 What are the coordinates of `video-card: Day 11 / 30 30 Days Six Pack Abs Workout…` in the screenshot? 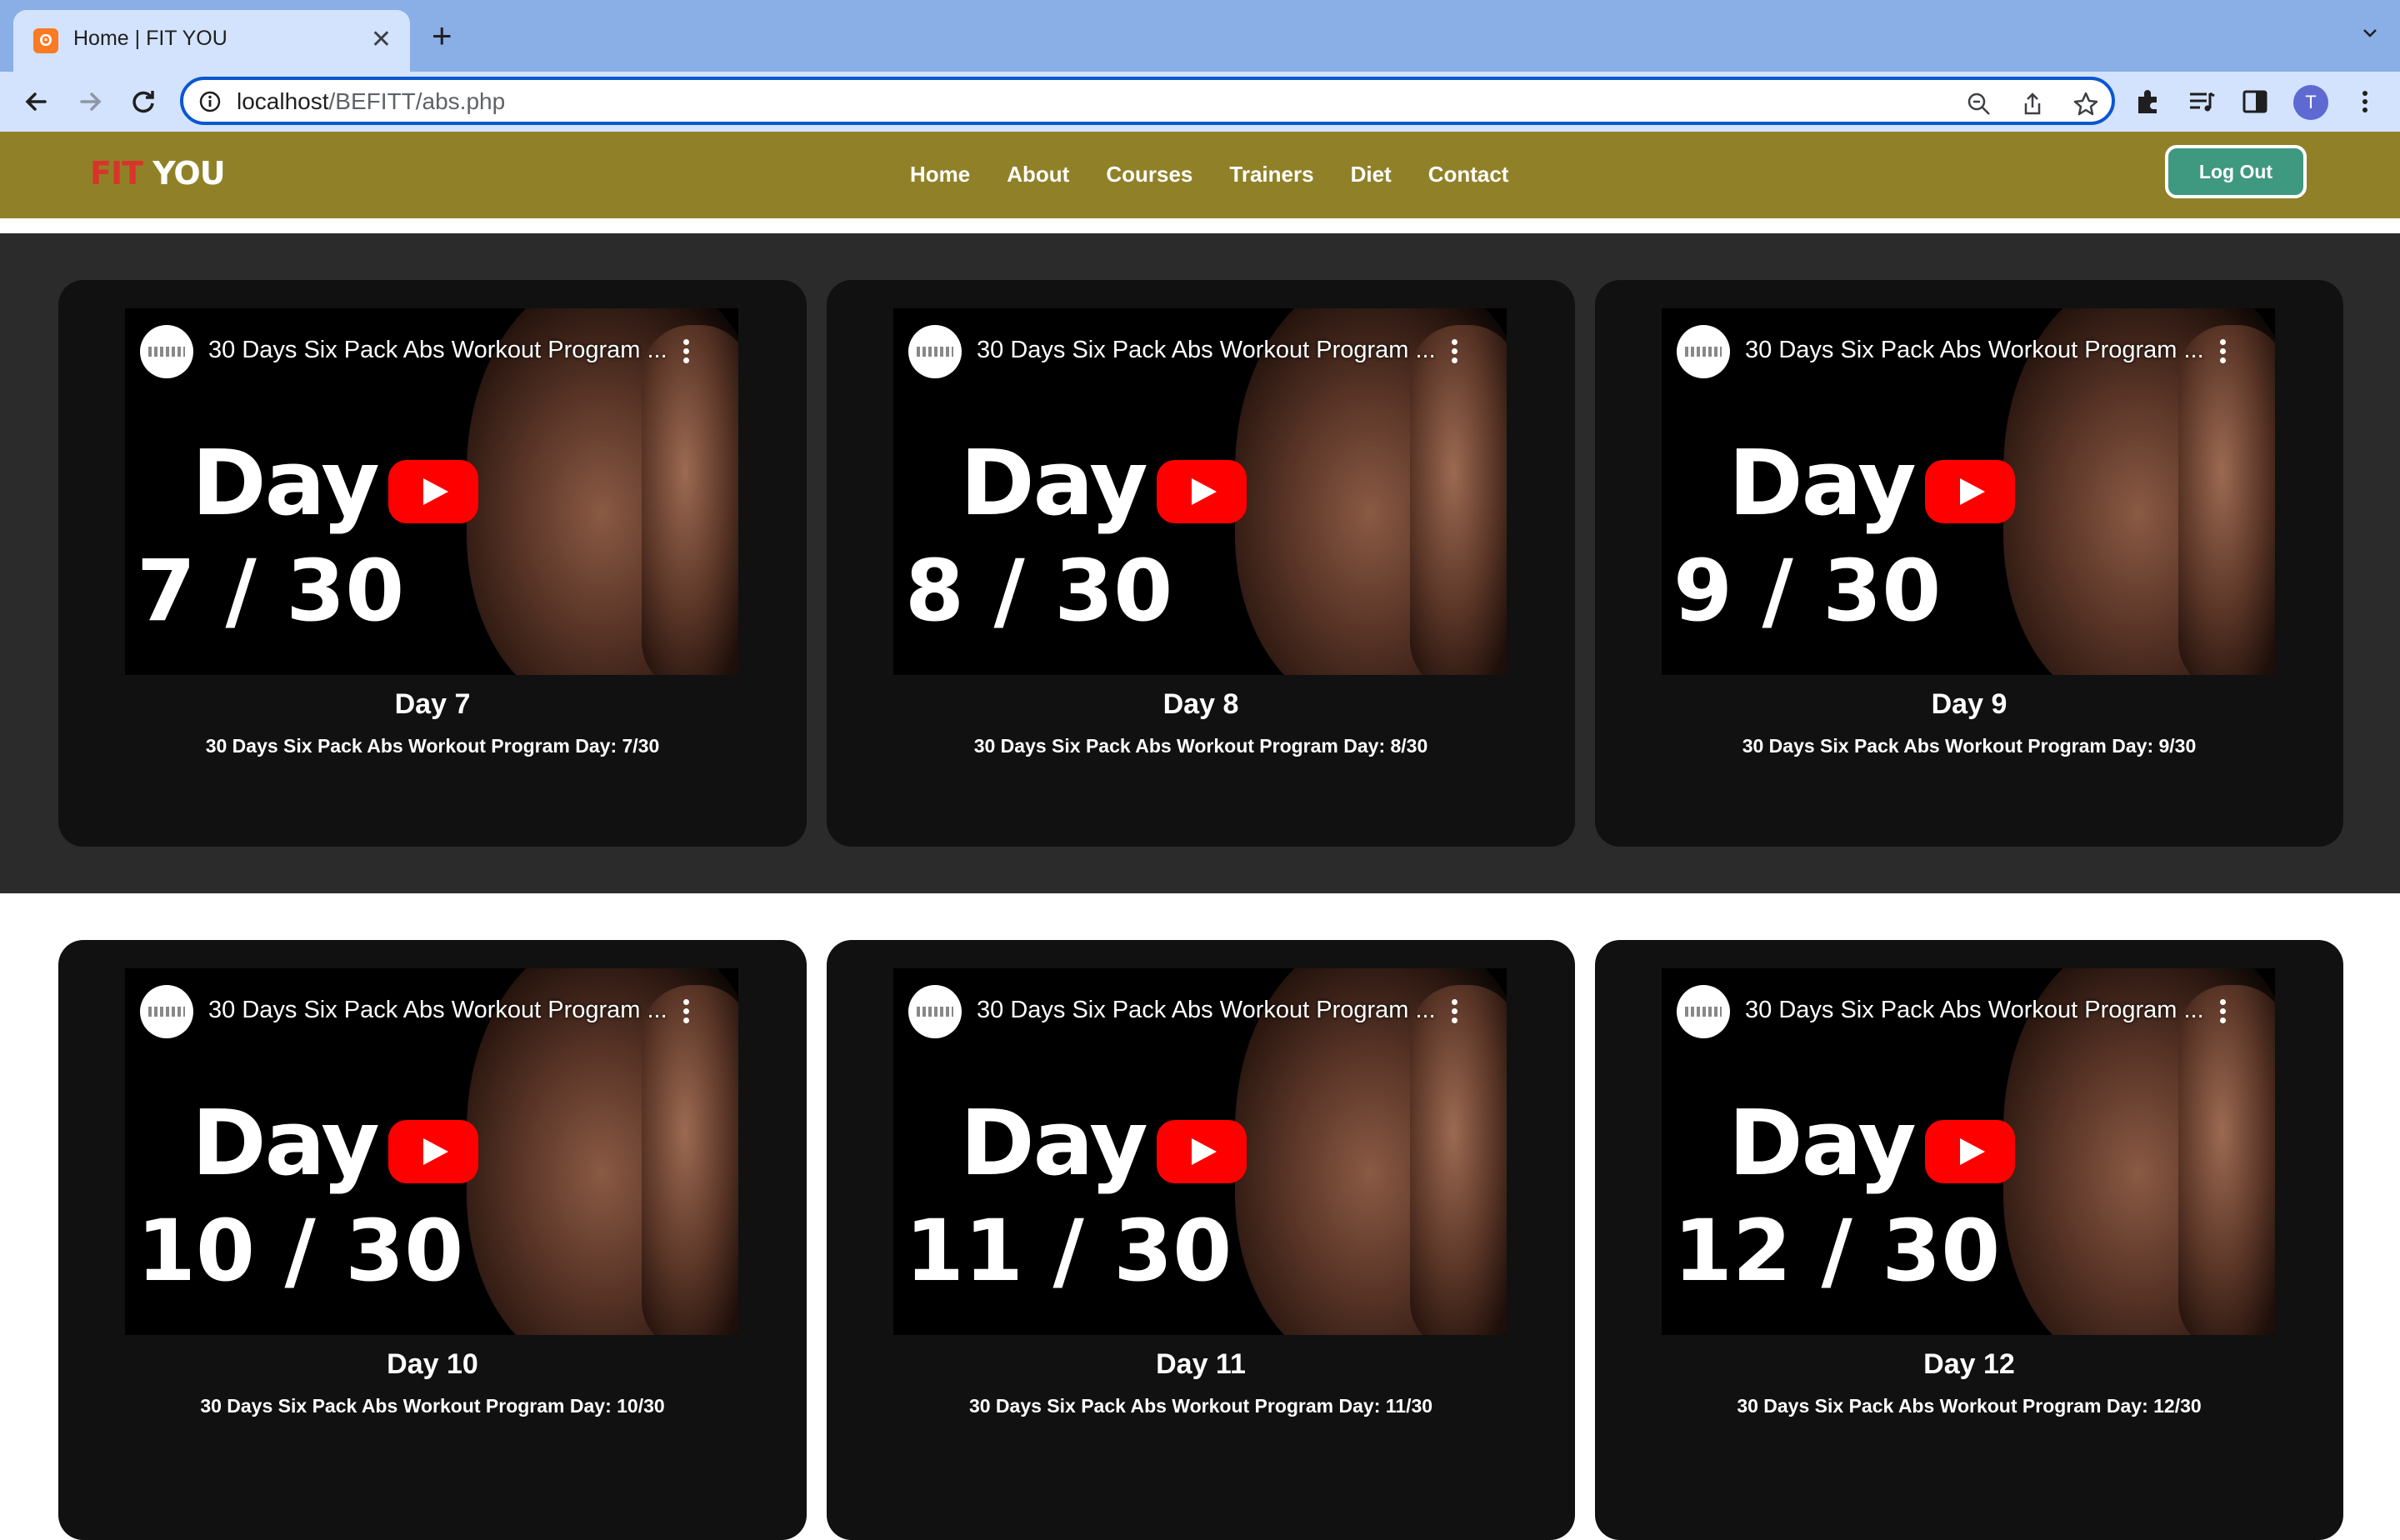 It's located at (1201, 1240).